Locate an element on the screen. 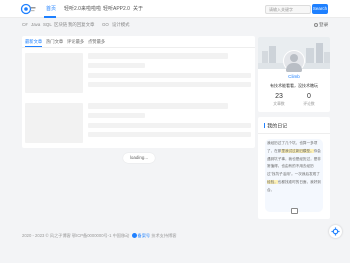 The width and height of the screenshot is (350, 263). subnav-item-sql: SQL is located at coordinates (47, 25).